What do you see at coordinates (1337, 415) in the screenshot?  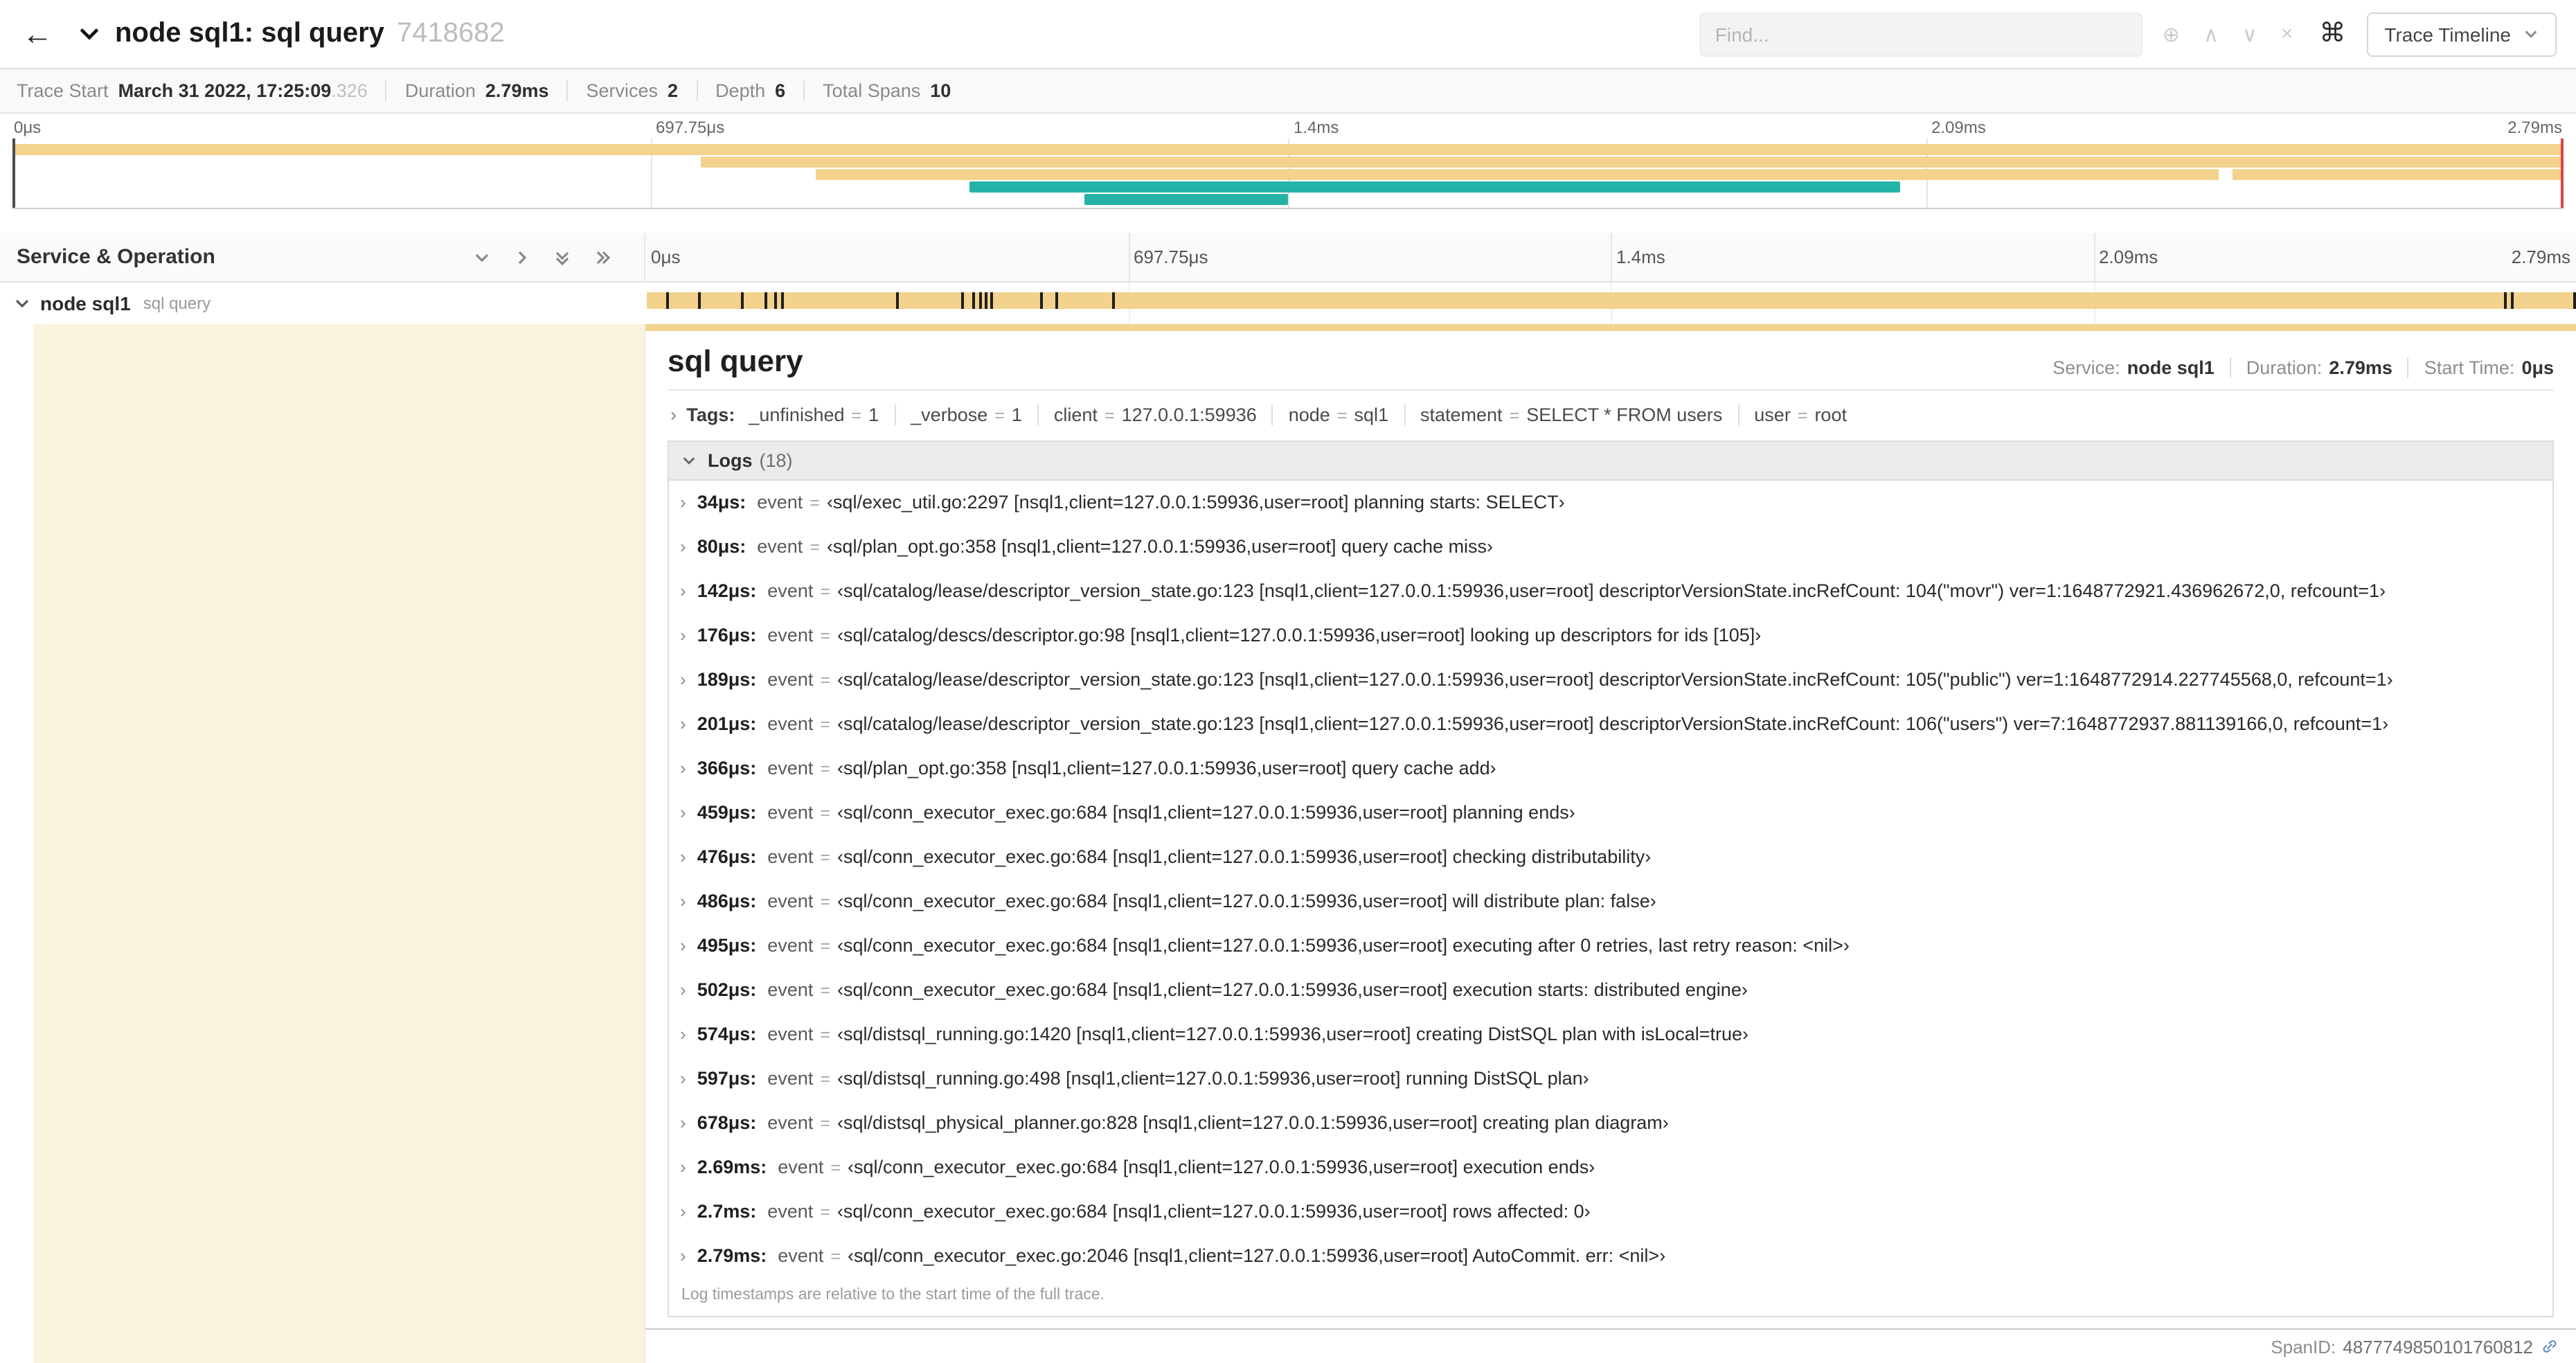 I see `tag-item: node = sql1` at bounding box center [1337, 415].